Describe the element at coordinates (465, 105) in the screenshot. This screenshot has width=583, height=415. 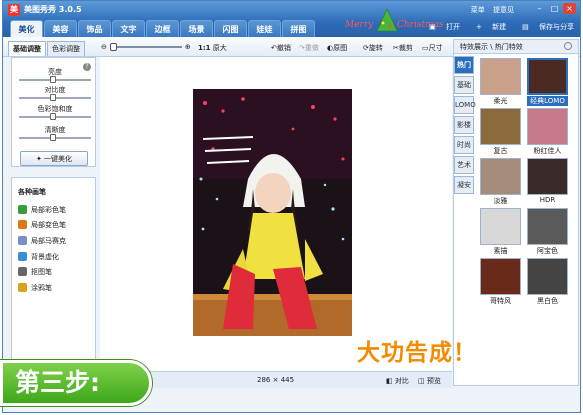
I see `tab-lomo: LOMO` at that location.